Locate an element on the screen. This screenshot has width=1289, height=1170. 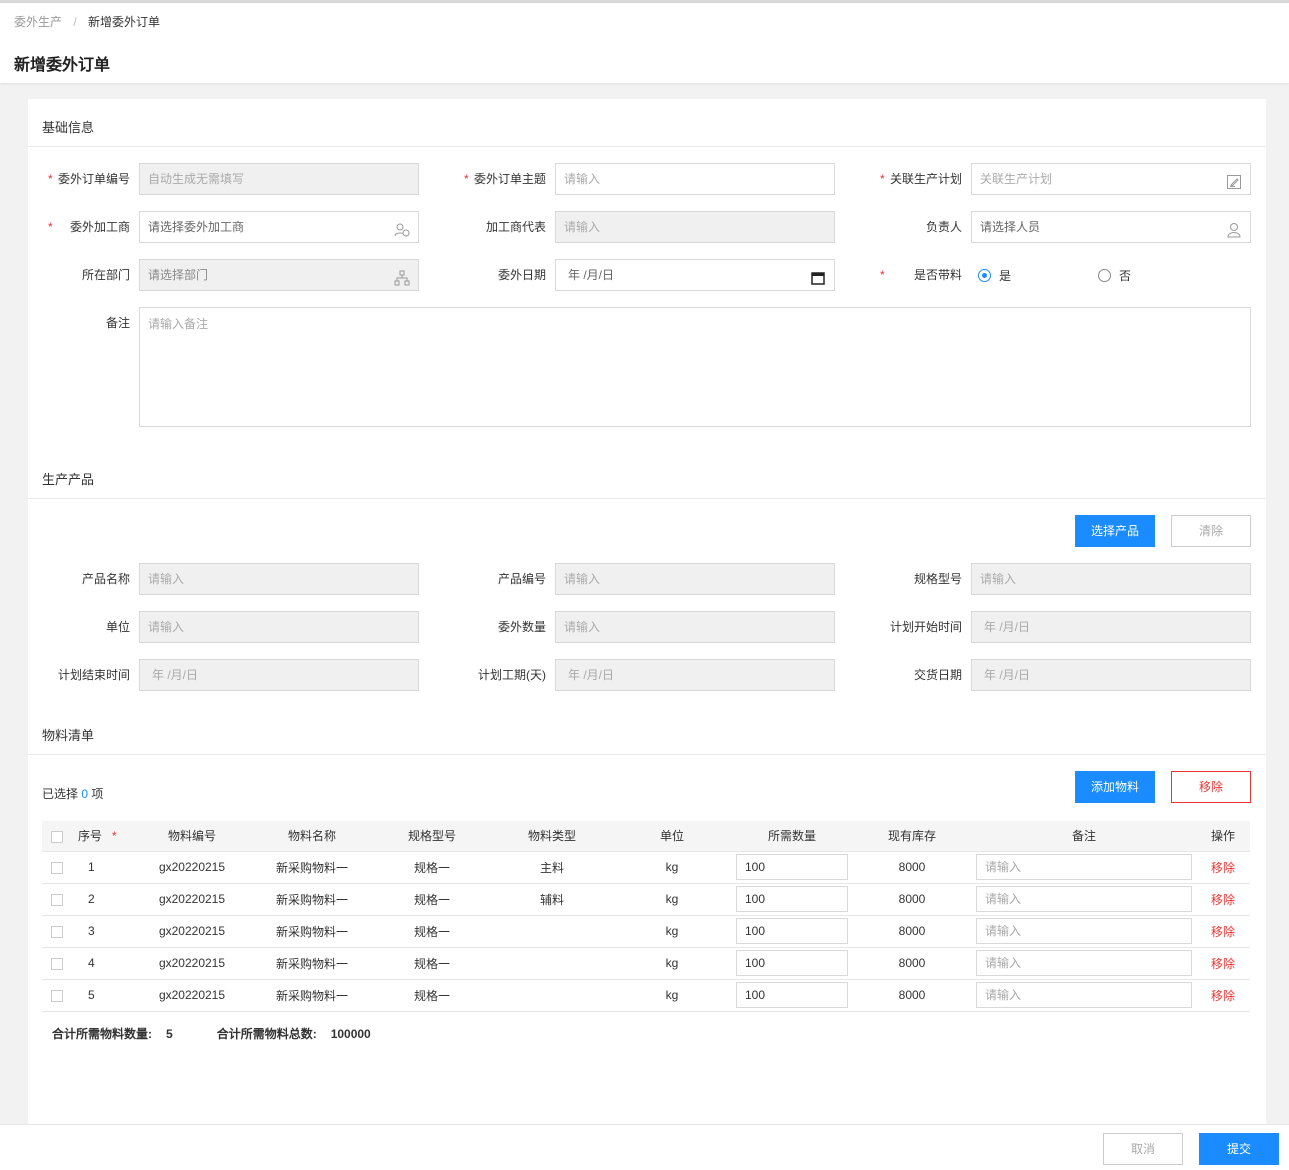
selected-prefix: 已选择 is located at coordinates (60, 794).